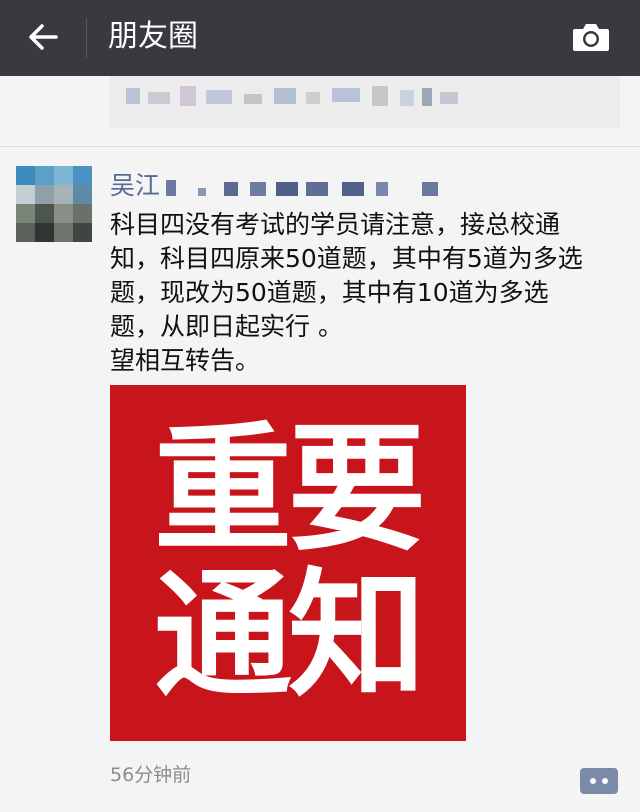 The height and width of the screenshot is (812, 640). Describe the element at coordinates (289, 635) in the screenshot. I see `image-text-notice: 通知` at that location.